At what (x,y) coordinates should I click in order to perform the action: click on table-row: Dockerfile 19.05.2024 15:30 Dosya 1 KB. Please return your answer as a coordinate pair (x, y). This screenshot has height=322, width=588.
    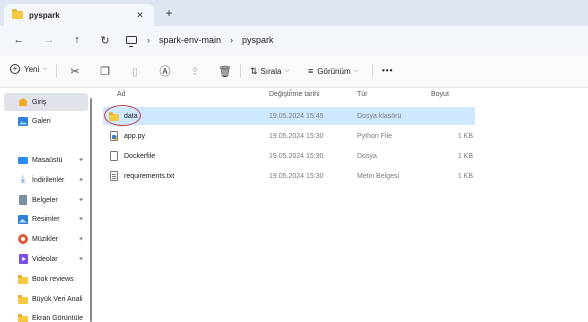
    Looking at the image, I should click on (289, 156).